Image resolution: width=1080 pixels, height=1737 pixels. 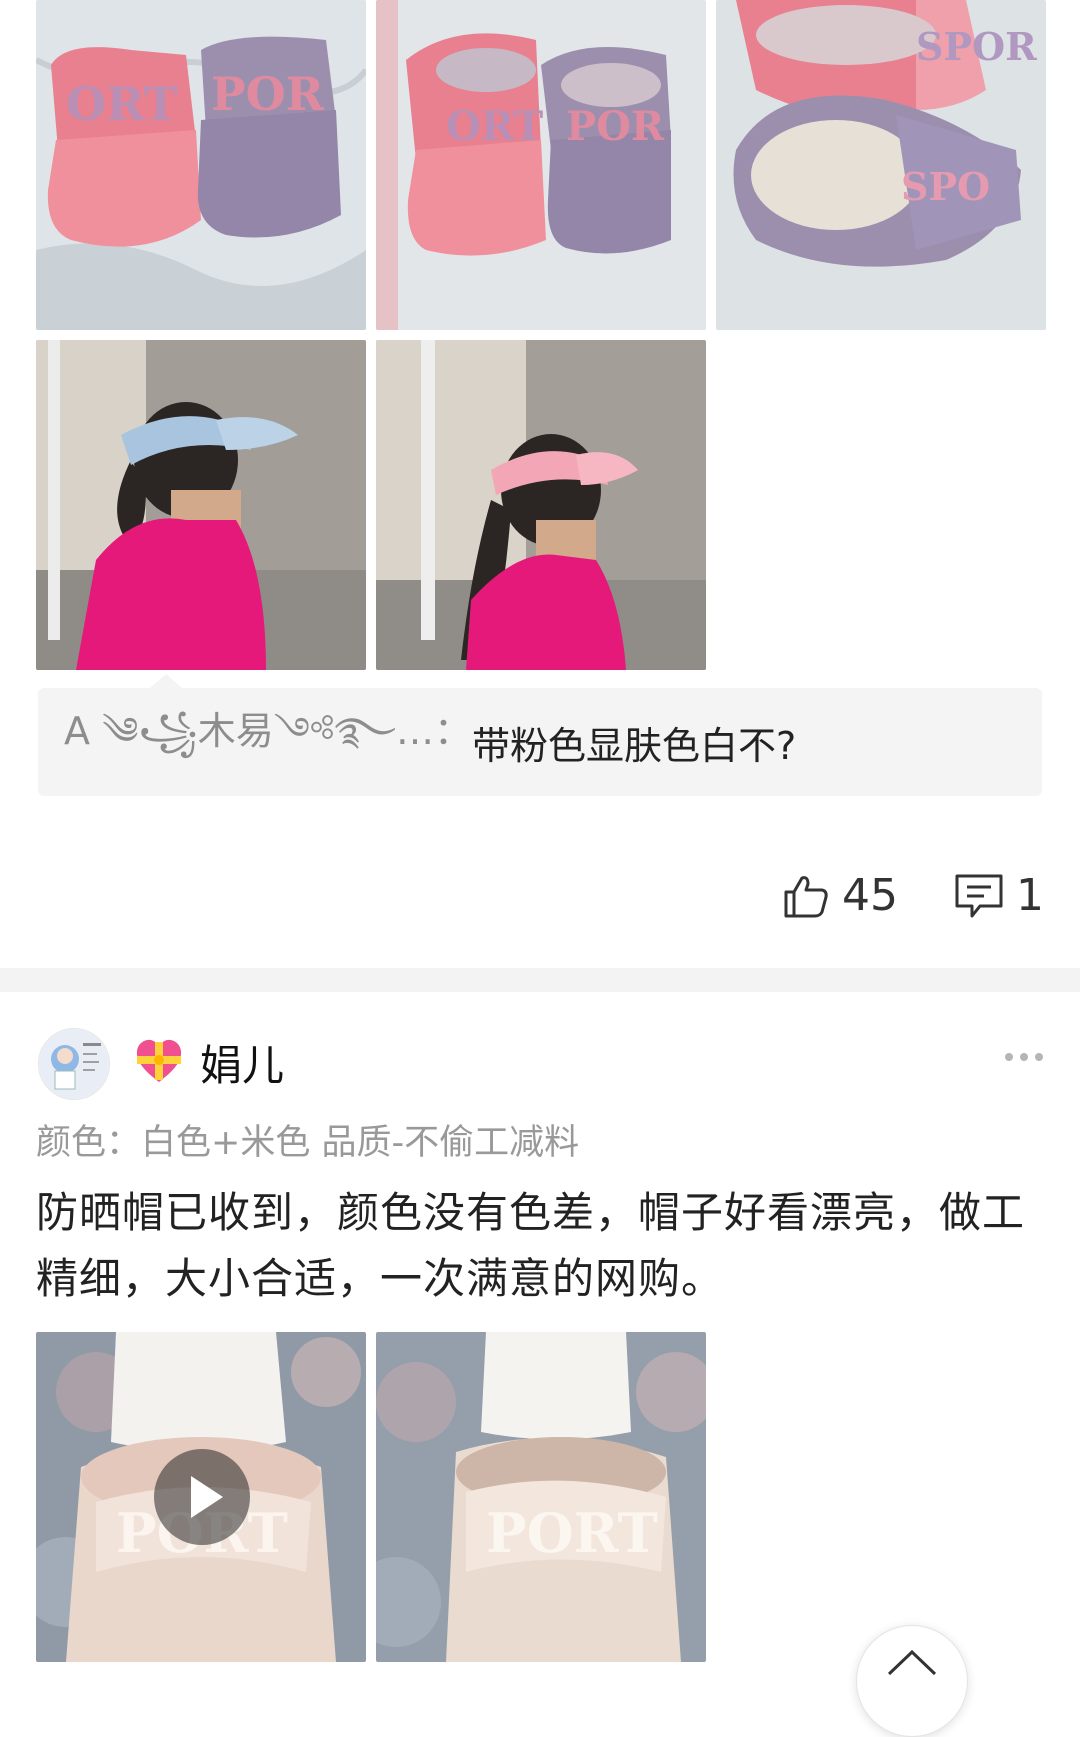 What do you see at coordinates (912, 1681) in the screenshot?
I see `back-to-top-button` at bounding box center [912, 1681].